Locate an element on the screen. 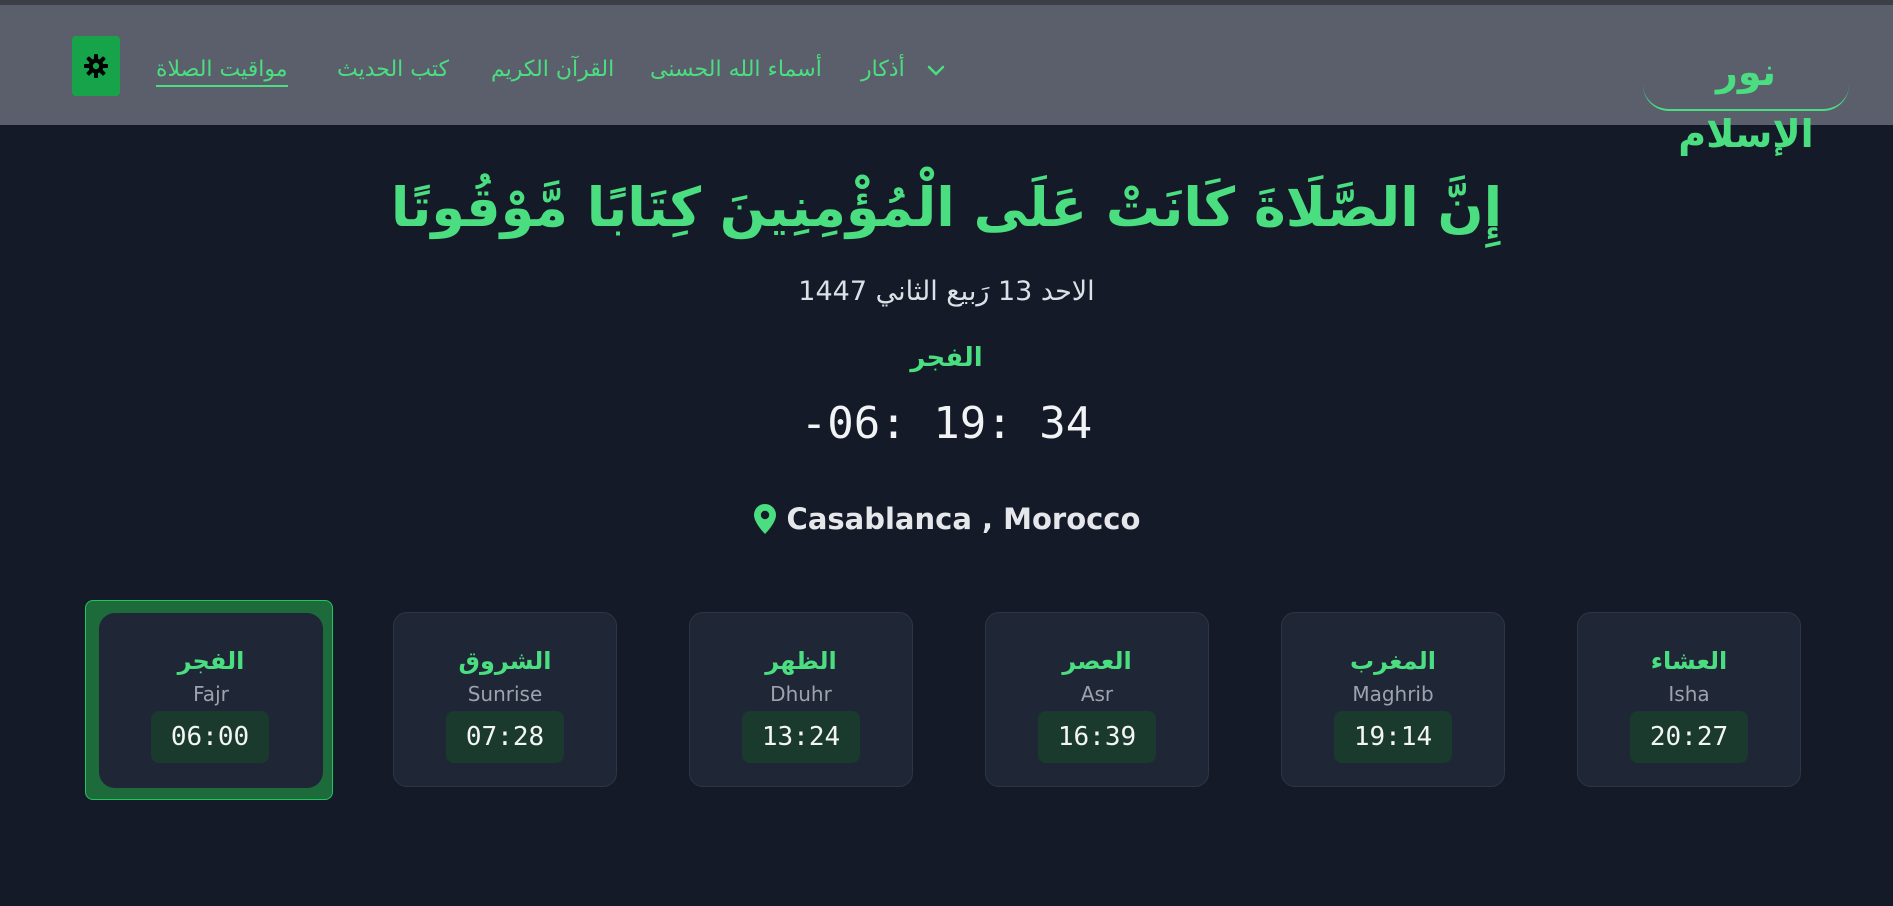 This screenshot has width=1893, height=906. prayer-time: 16:39 is located at coordinates (1097, 737).